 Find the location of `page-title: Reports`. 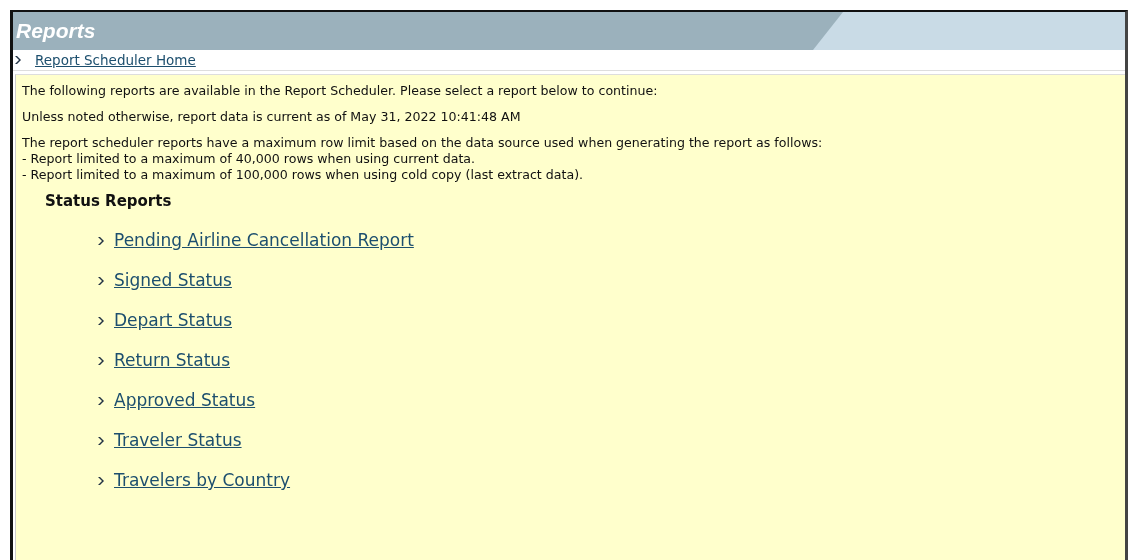

page-title: Reports is located at coordinates (55, 31).